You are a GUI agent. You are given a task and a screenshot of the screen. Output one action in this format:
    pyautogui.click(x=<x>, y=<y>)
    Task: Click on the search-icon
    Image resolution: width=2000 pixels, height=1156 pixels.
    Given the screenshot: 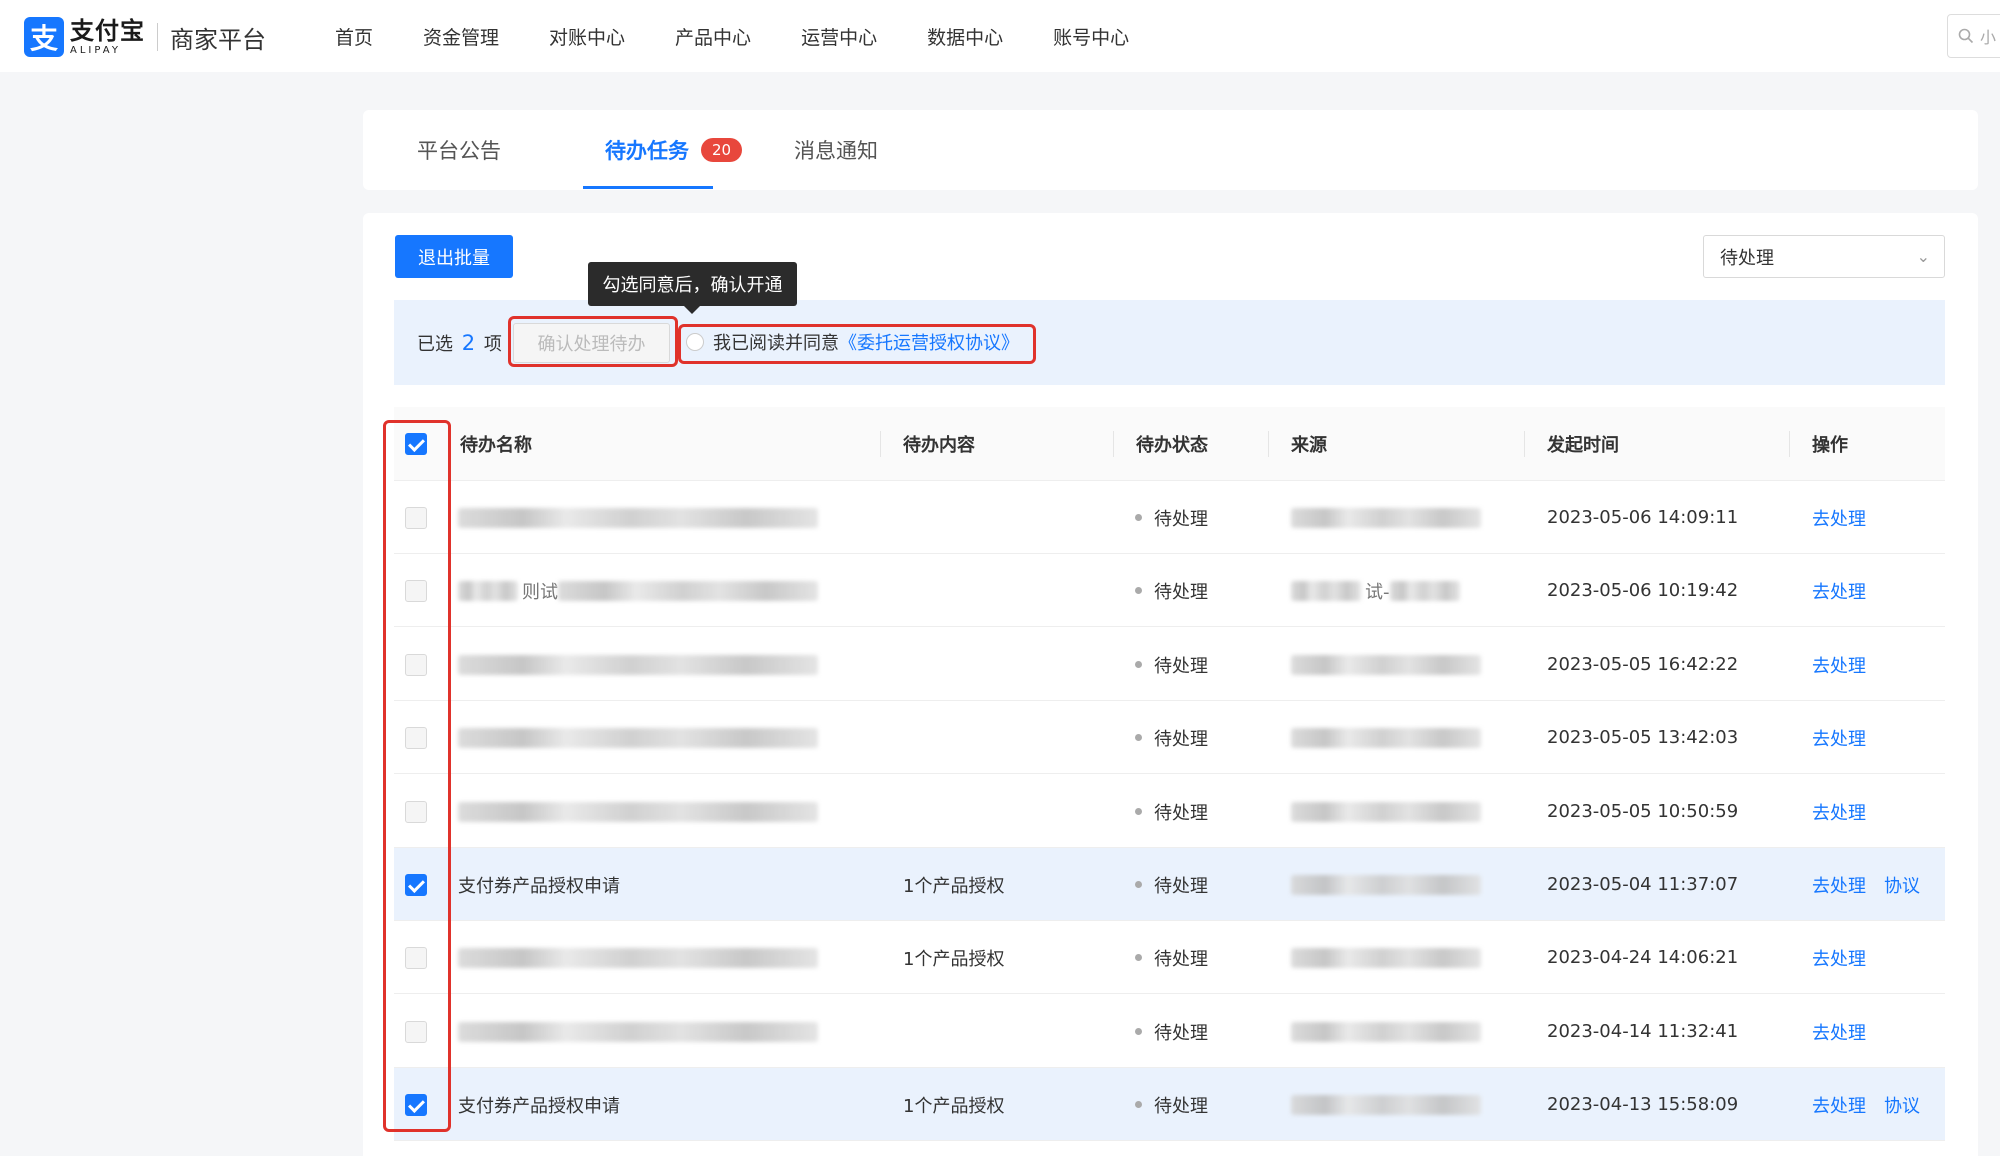 What is the action you would take?
    pyautogui.click(x=1966, y=36)
    